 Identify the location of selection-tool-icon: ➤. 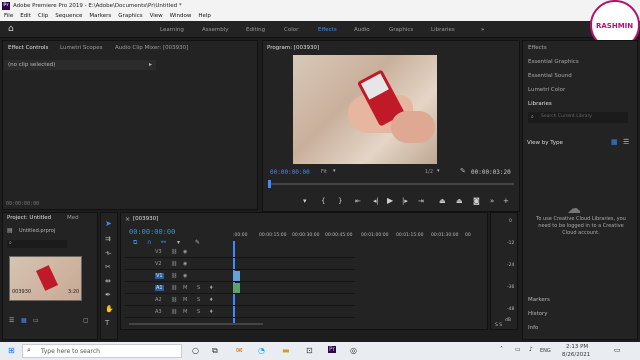
(108, 223).